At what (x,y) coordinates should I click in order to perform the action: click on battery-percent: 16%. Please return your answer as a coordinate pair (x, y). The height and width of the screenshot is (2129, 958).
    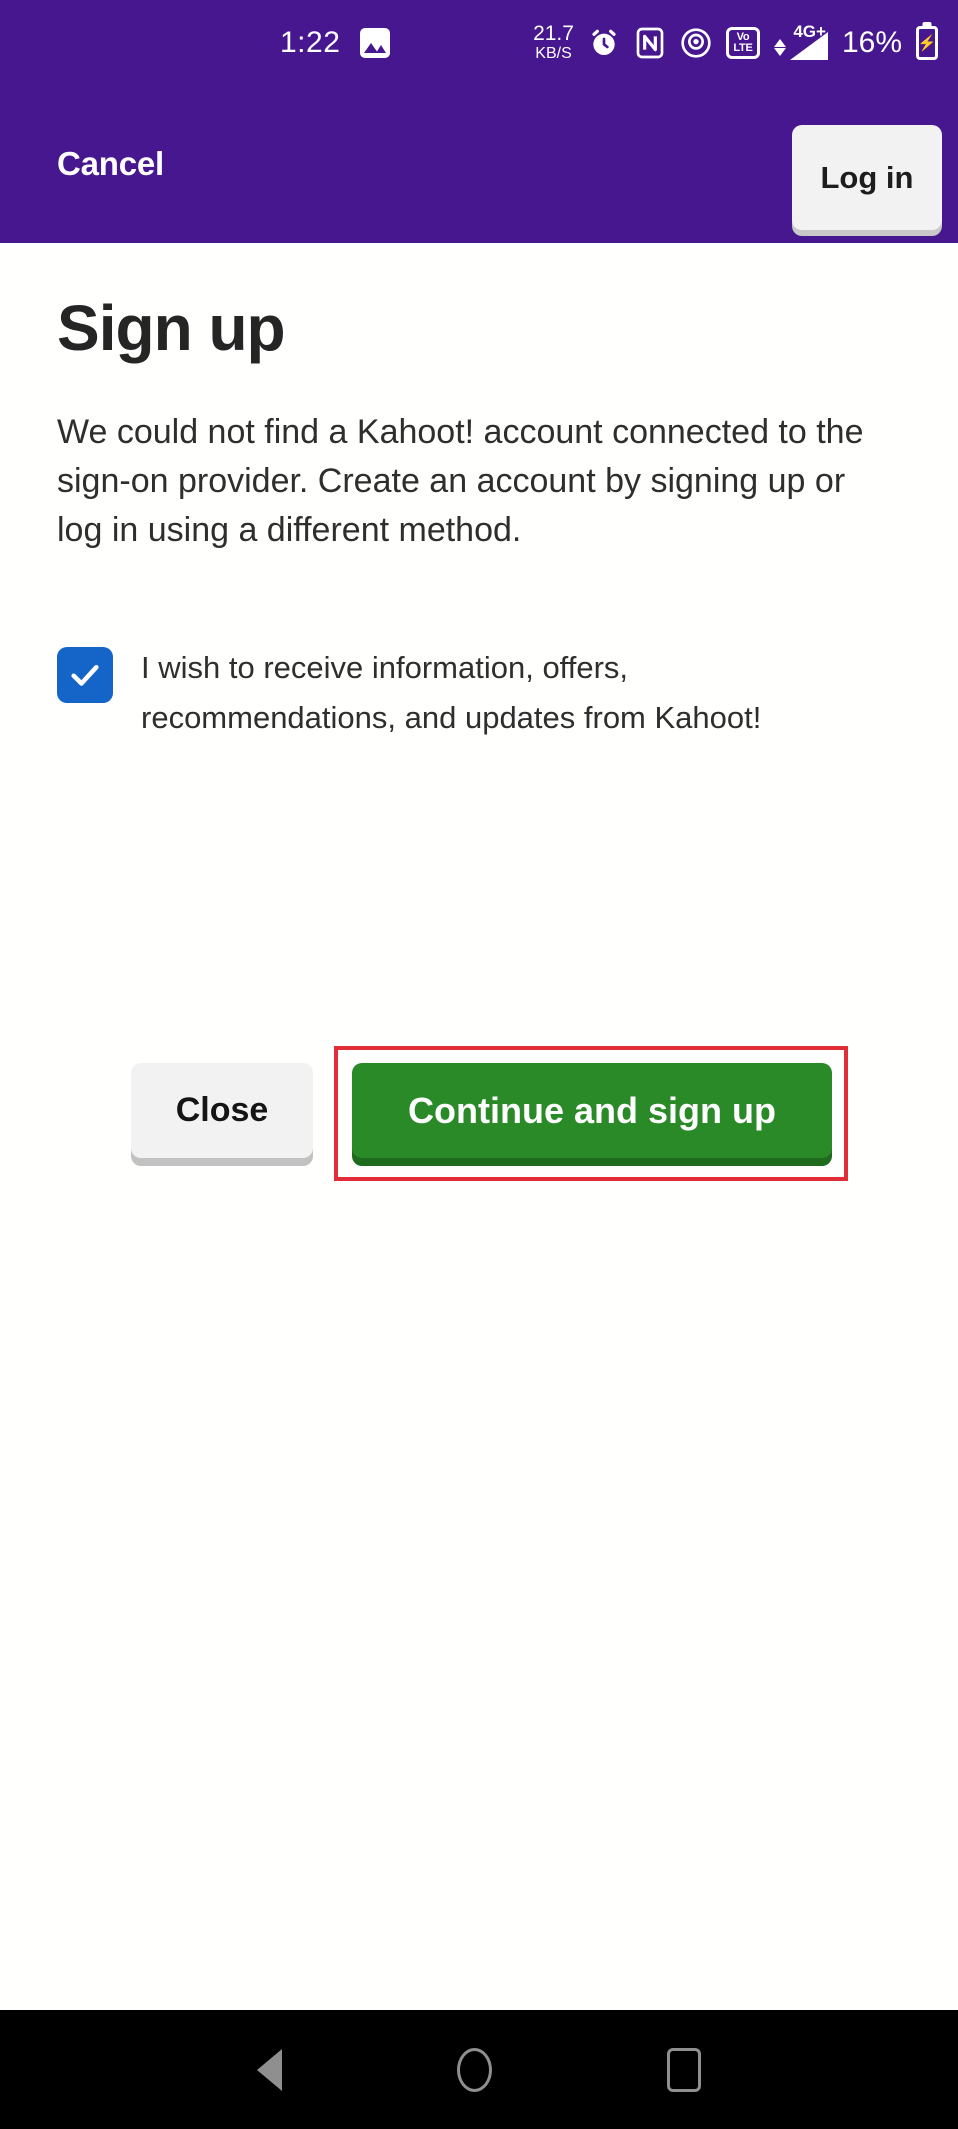
    Looking at the image, I should click on (871, 42).